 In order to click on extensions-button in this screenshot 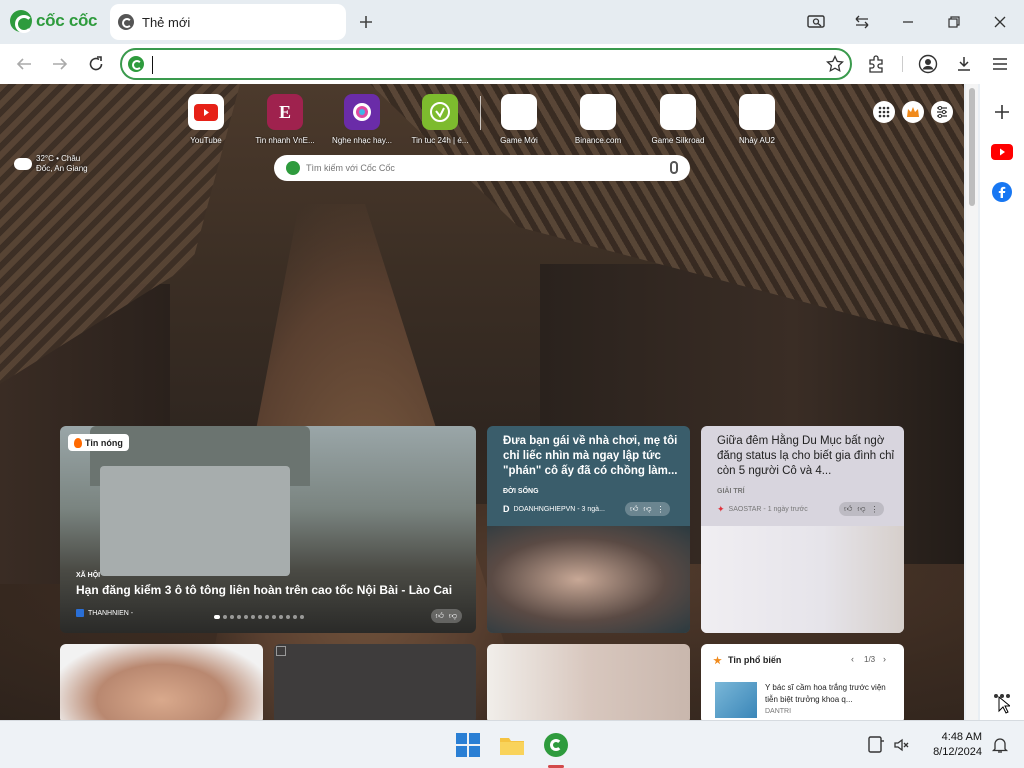, I will do `click(876, 64)`.